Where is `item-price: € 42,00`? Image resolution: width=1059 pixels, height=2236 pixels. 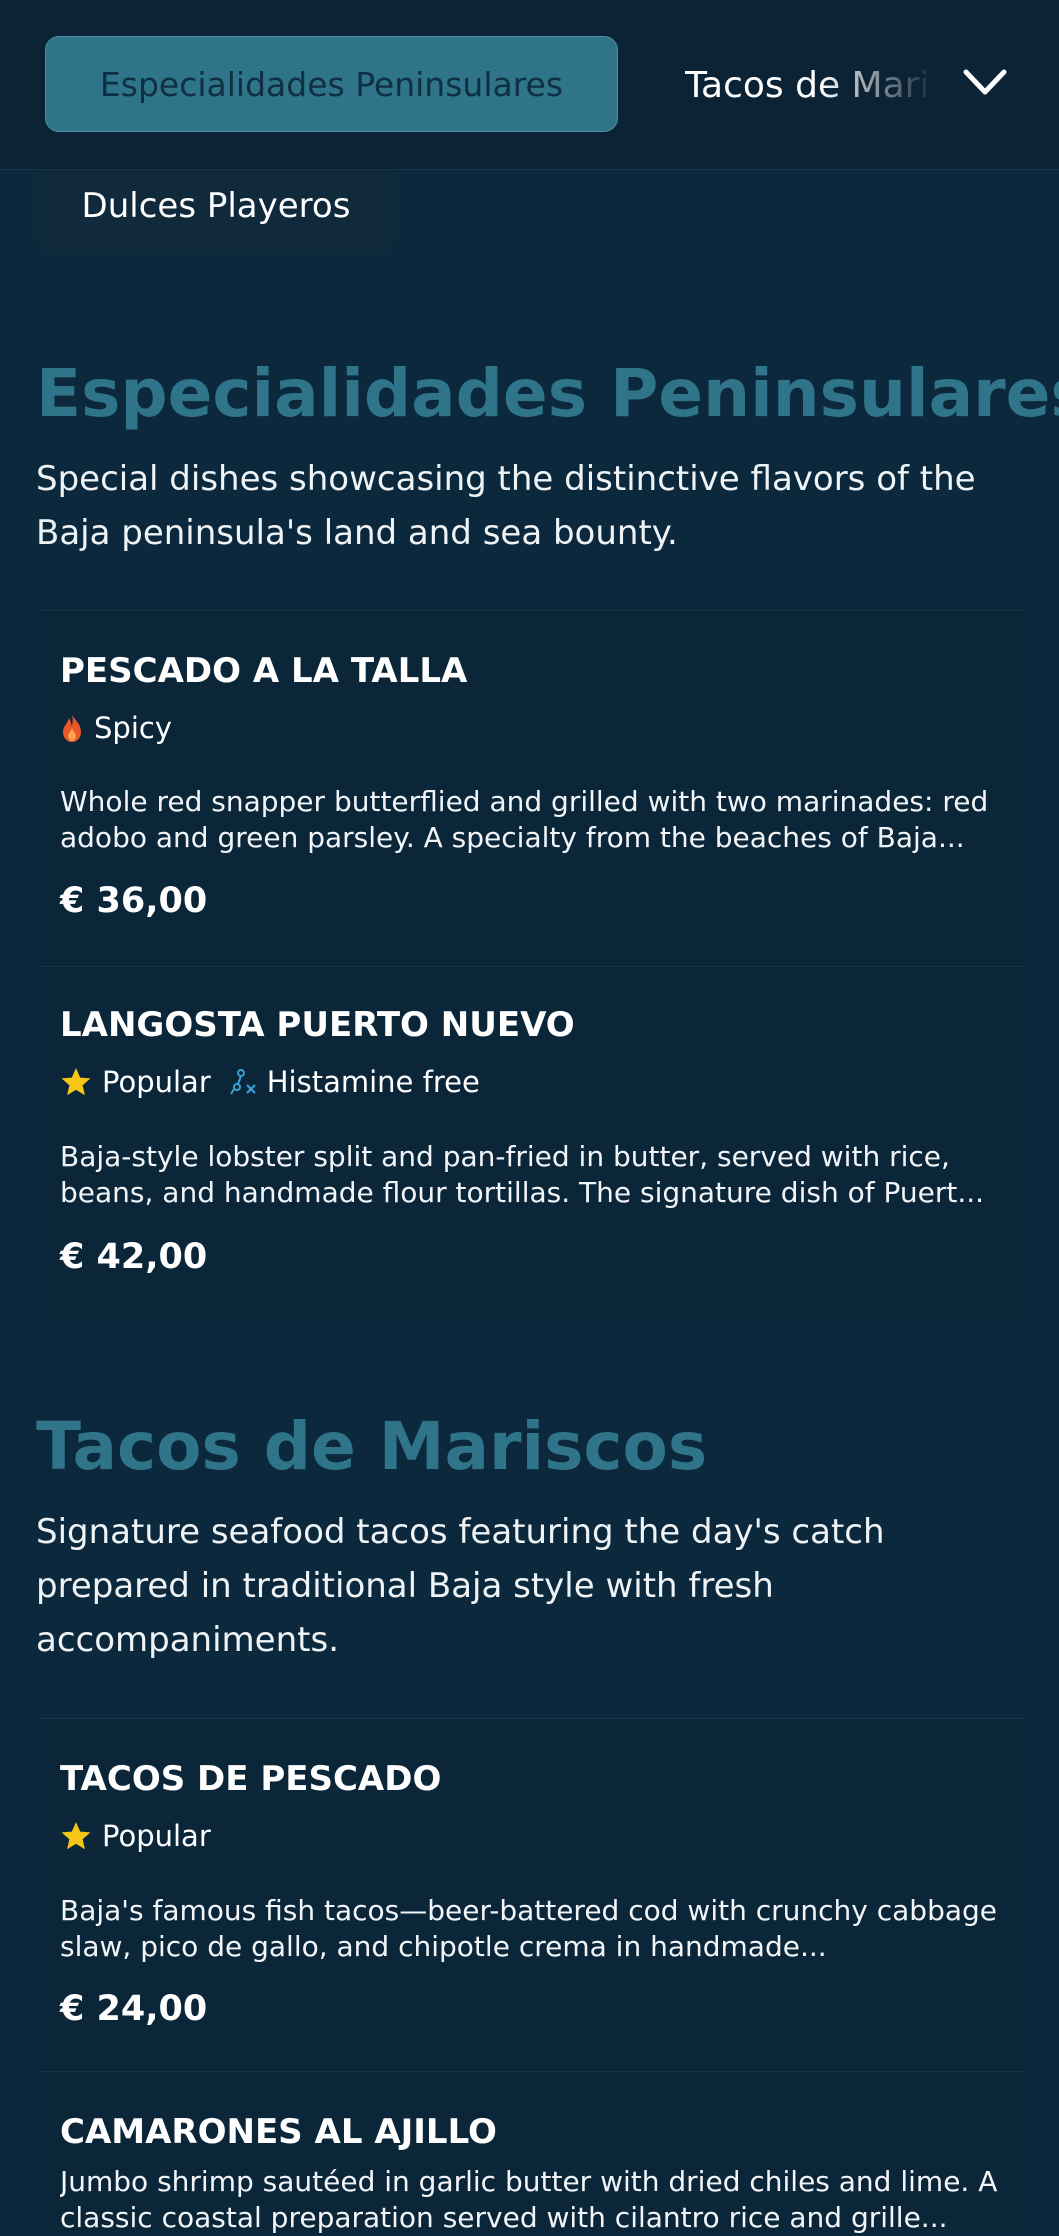
item-price: € 42,00 is located at coordinates (134, 1257).